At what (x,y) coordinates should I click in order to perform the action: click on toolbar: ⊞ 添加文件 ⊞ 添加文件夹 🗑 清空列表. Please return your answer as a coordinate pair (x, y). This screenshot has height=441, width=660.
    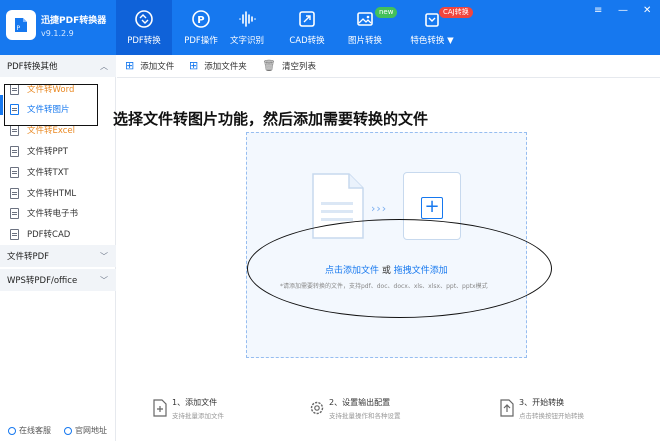
    Looking at the image, I should click on (388, 66).